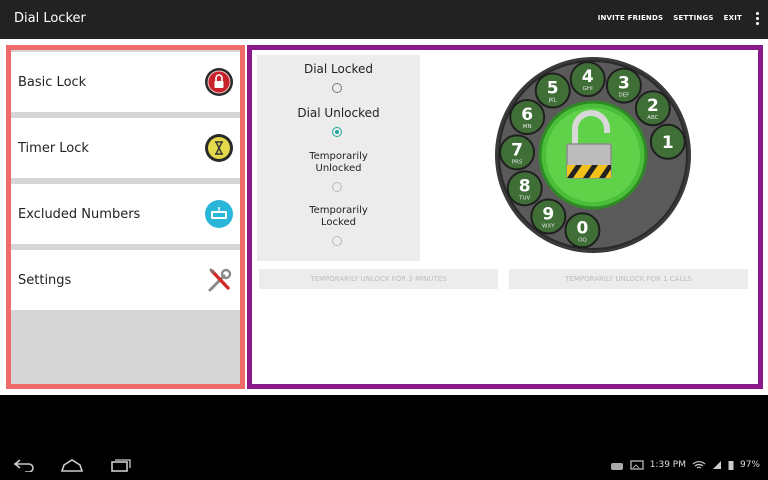  What do you see at coordinates (588, 89) in the screenshot?
I see `dial-key-letters: GHI` at bounding box center [588, 89].